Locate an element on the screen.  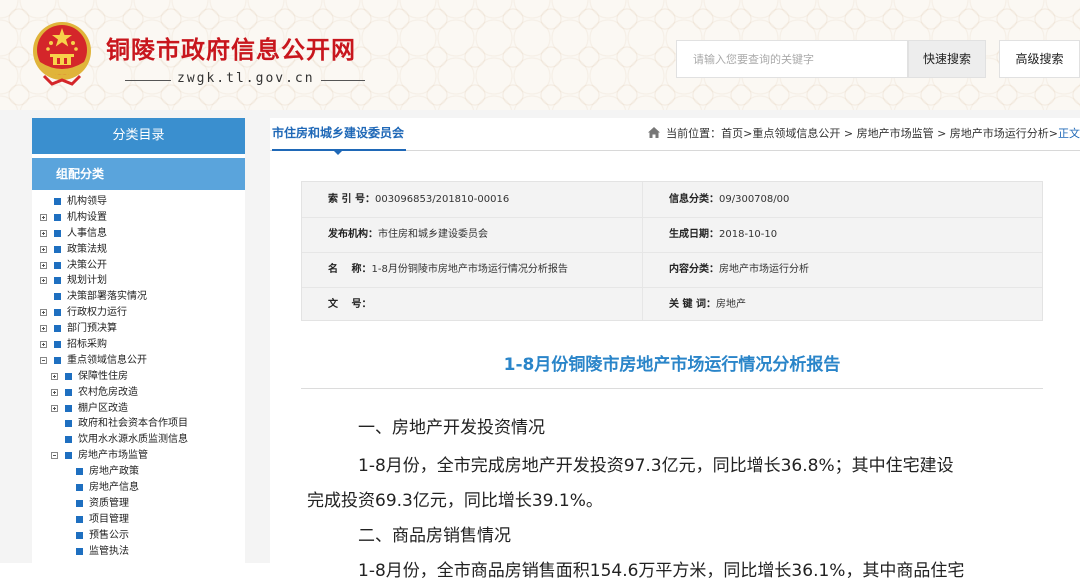
sidebar-item: 预售公示 is located at coordinates (138, 537).